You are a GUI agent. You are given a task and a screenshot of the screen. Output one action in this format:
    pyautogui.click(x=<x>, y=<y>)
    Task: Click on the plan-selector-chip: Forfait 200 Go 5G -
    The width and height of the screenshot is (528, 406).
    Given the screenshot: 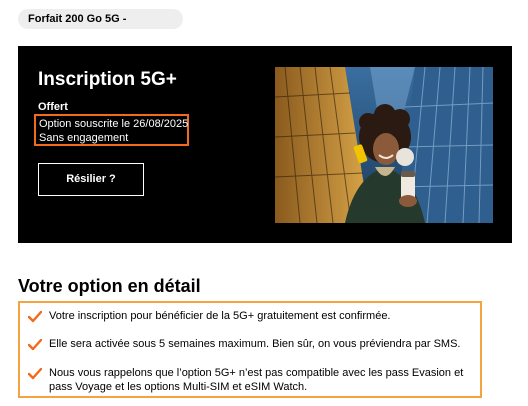 What is the action you would take?
    pyautogui.click(x=100, y=19)
    